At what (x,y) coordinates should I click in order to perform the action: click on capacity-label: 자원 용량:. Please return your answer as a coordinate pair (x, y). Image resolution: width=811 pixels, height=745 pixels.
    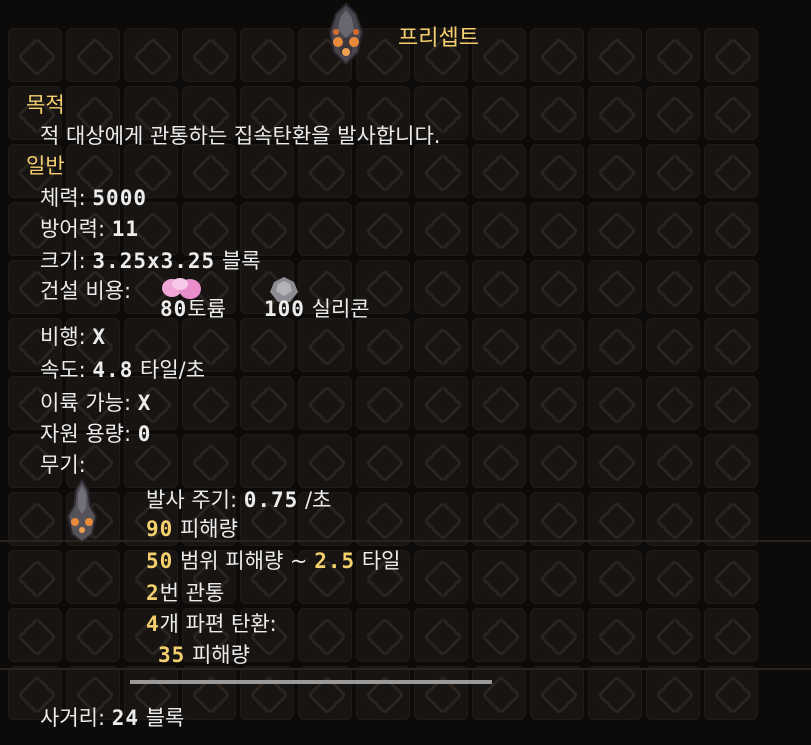
    Looking at the image, I should click on (86, 434).